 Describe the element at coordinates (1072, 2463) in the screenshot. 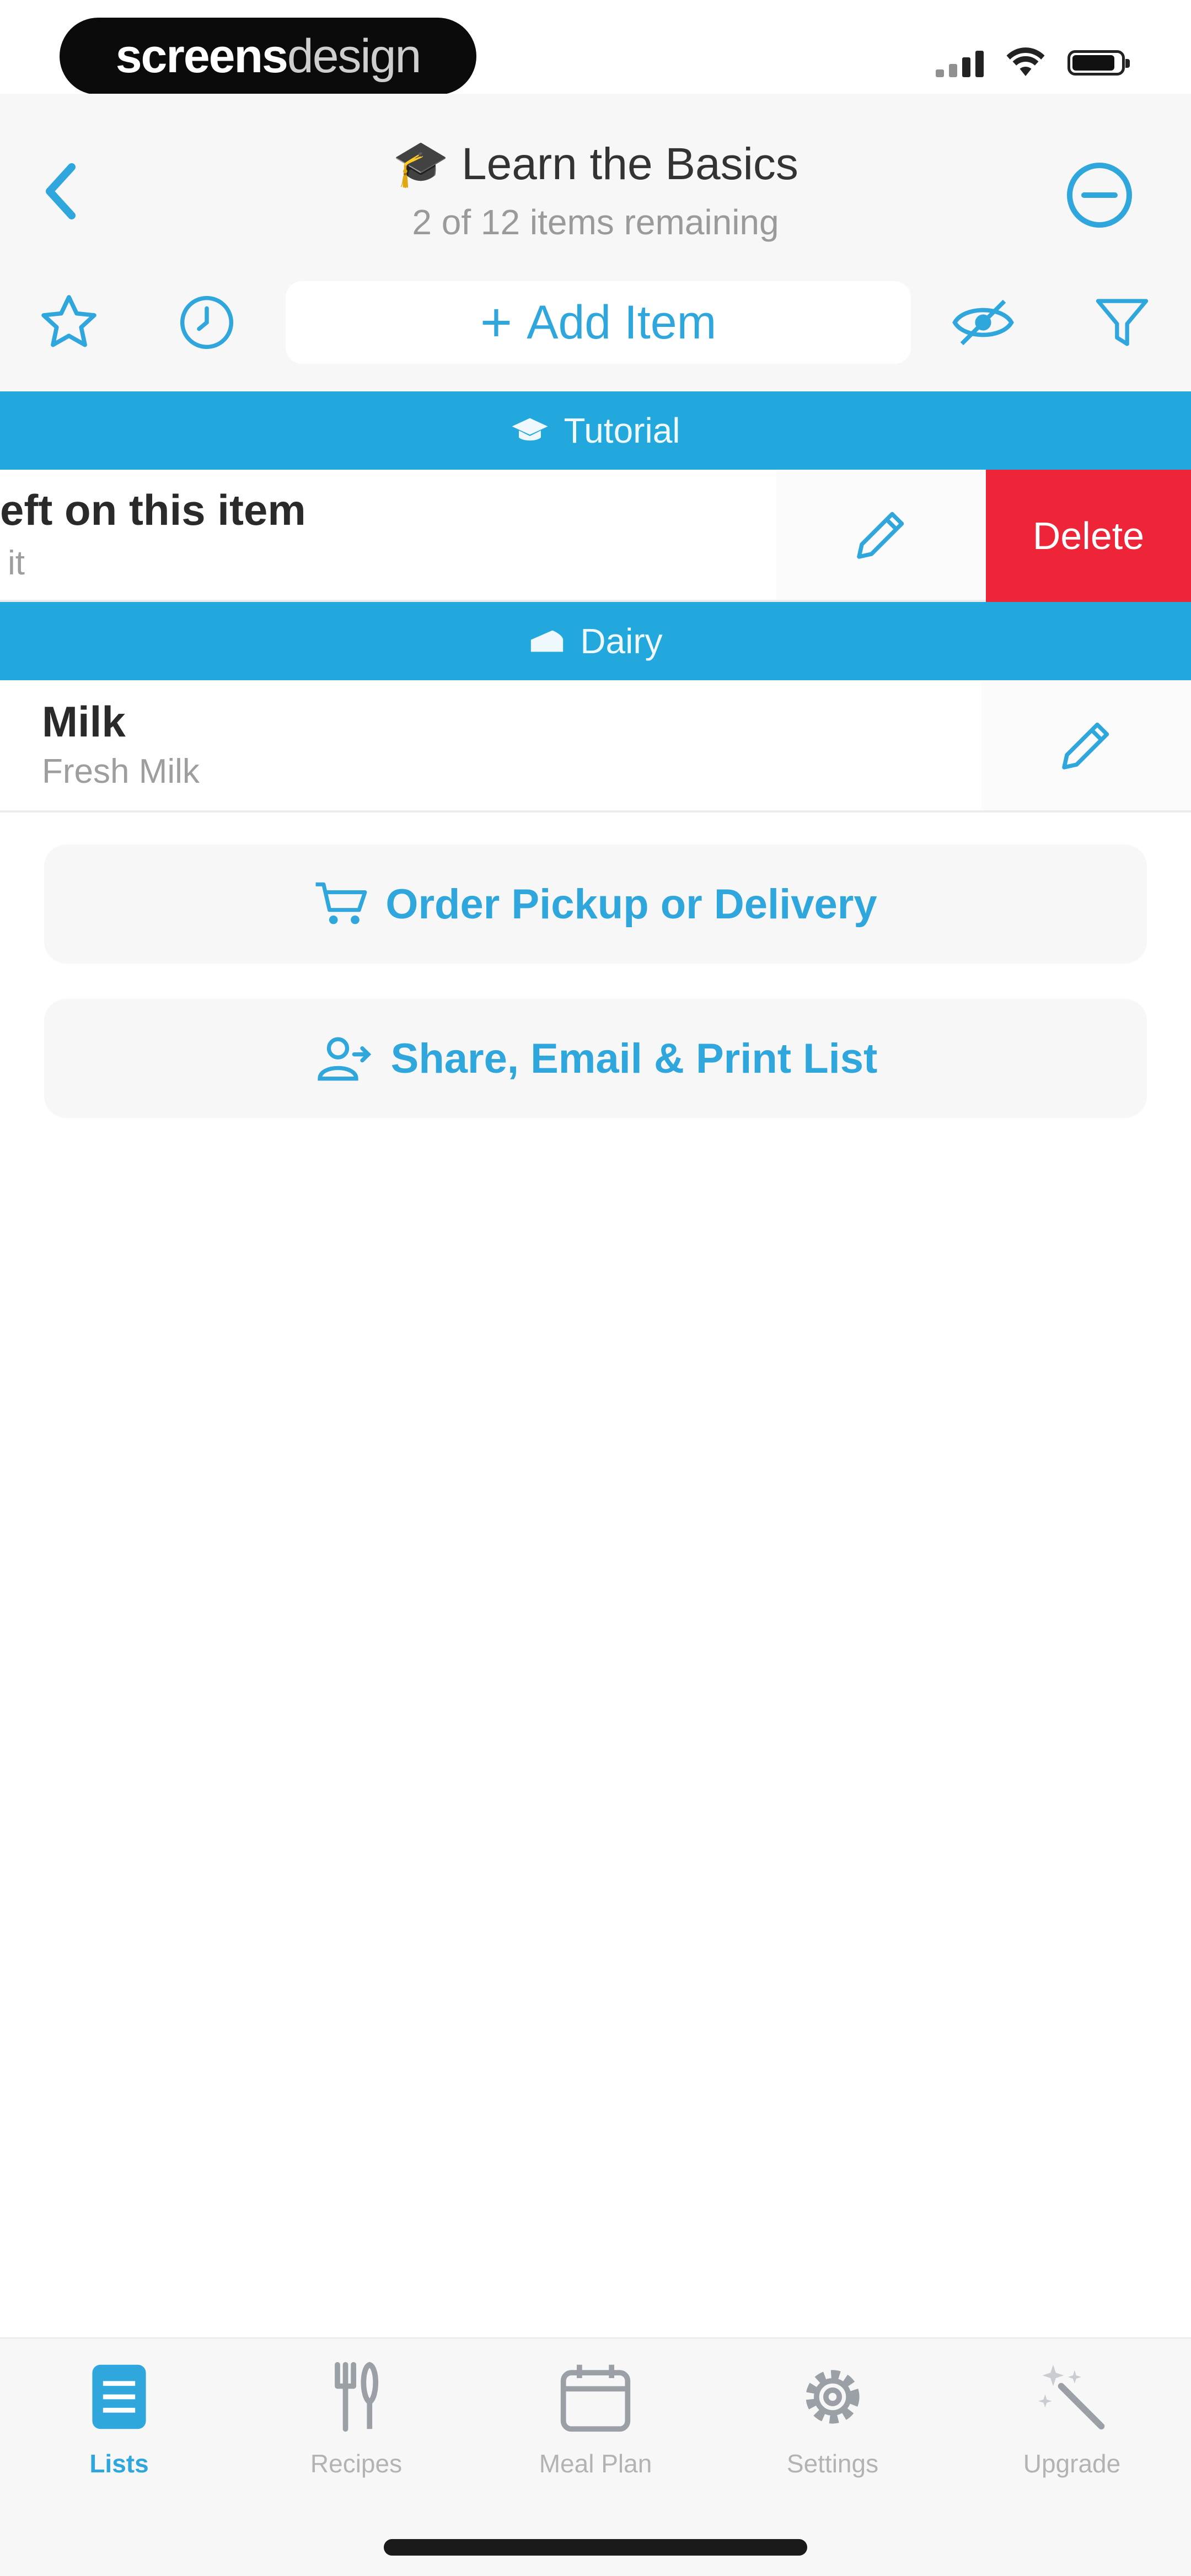

I see `tab-label-upgrade: Upgrade` at that location.